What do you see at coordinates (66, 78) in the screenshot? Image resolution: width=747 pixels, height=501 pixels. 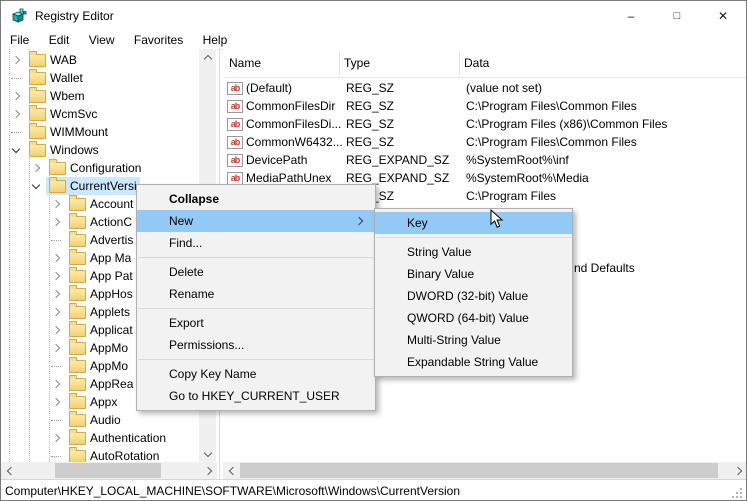 I see `tree-item-label: Wallet` at bounding box center [66, 78].